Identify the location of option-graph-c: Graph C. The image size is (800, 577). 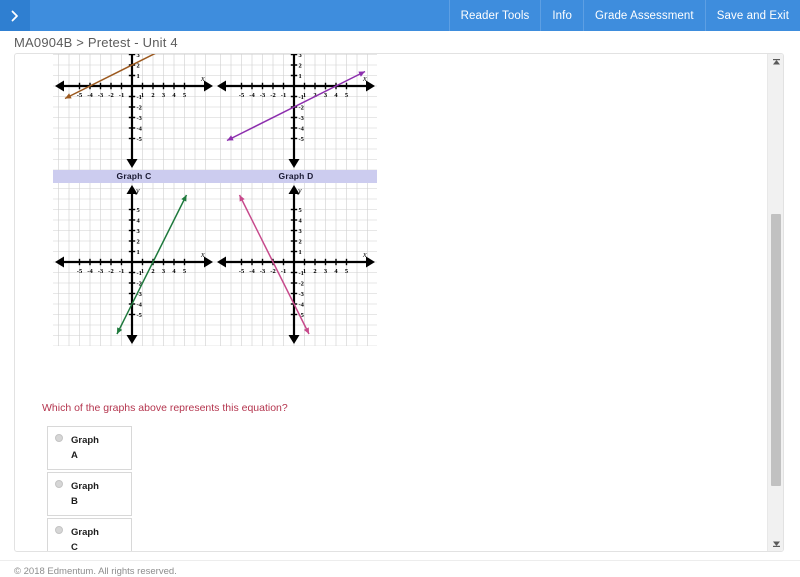
(89, 534).